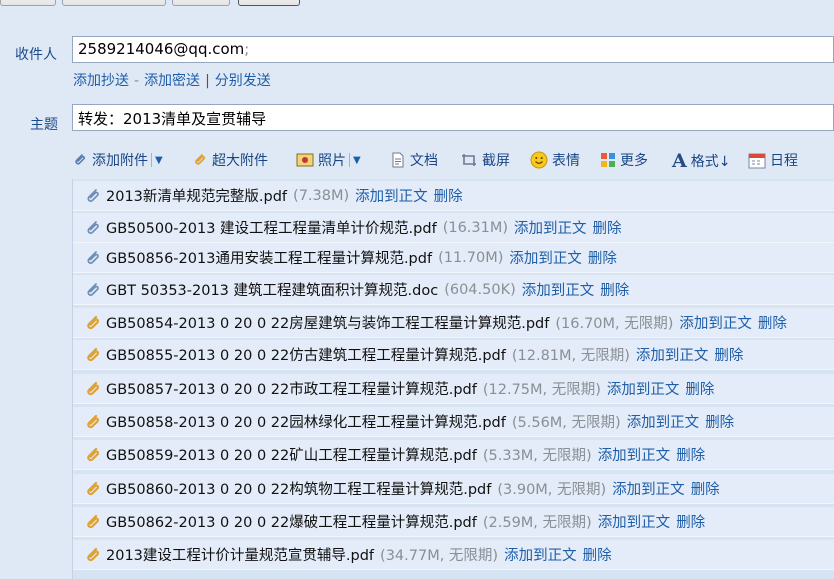 Image resolution: width=834 pixels, height=579 pixels. I want to click on toolbar-separator, so click(151, 160).